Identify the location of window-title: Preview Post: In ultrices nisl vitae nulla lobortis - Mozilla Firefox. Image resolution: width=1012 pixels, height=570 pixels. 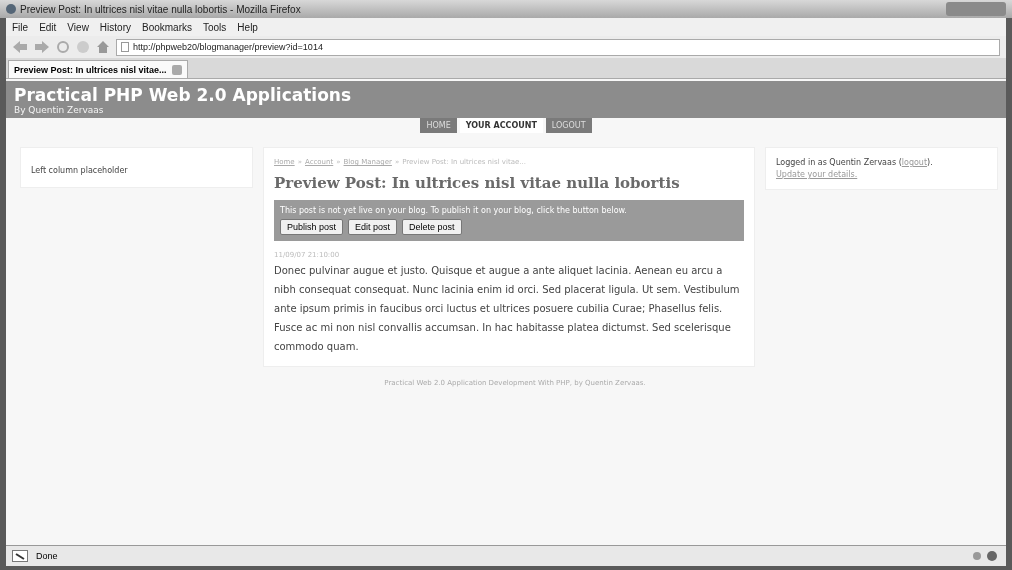
(160, 9).